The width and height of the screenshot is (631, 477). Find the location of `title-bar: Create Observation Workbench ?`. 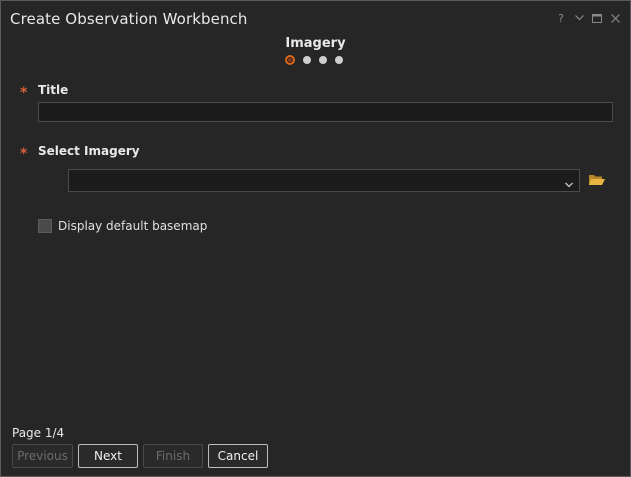

title-bar: Create Observation Workbench ? is located at coordinates (315, 18).